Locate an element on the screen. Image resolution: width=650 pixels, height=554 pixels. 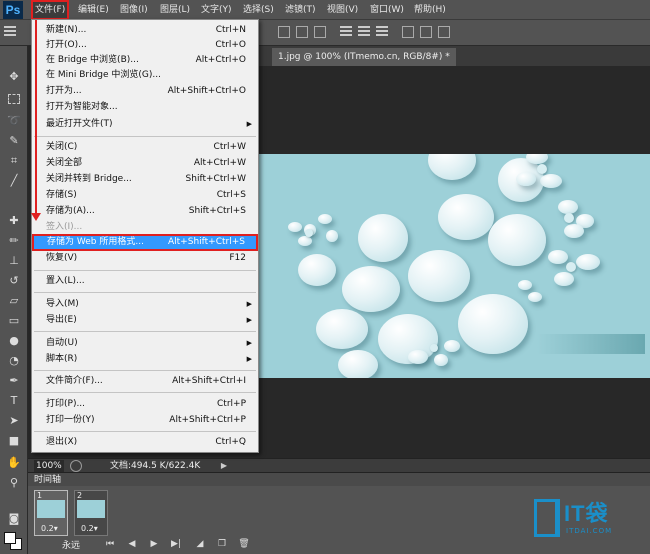
tool-preset-icon is located at coordinates (10, 32).